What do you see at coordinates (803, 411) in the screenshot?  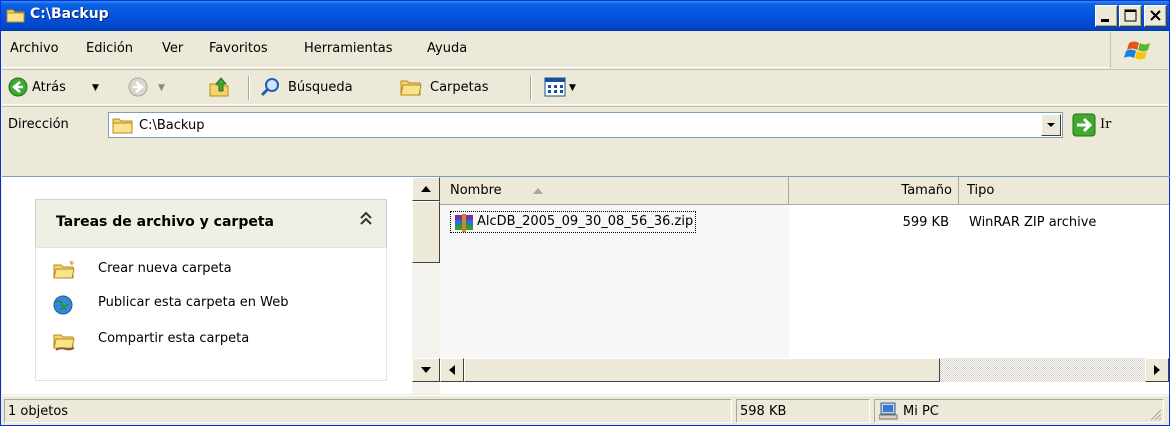 I see `status-size-panel: 598 KB` at bounding box center [803, 411].